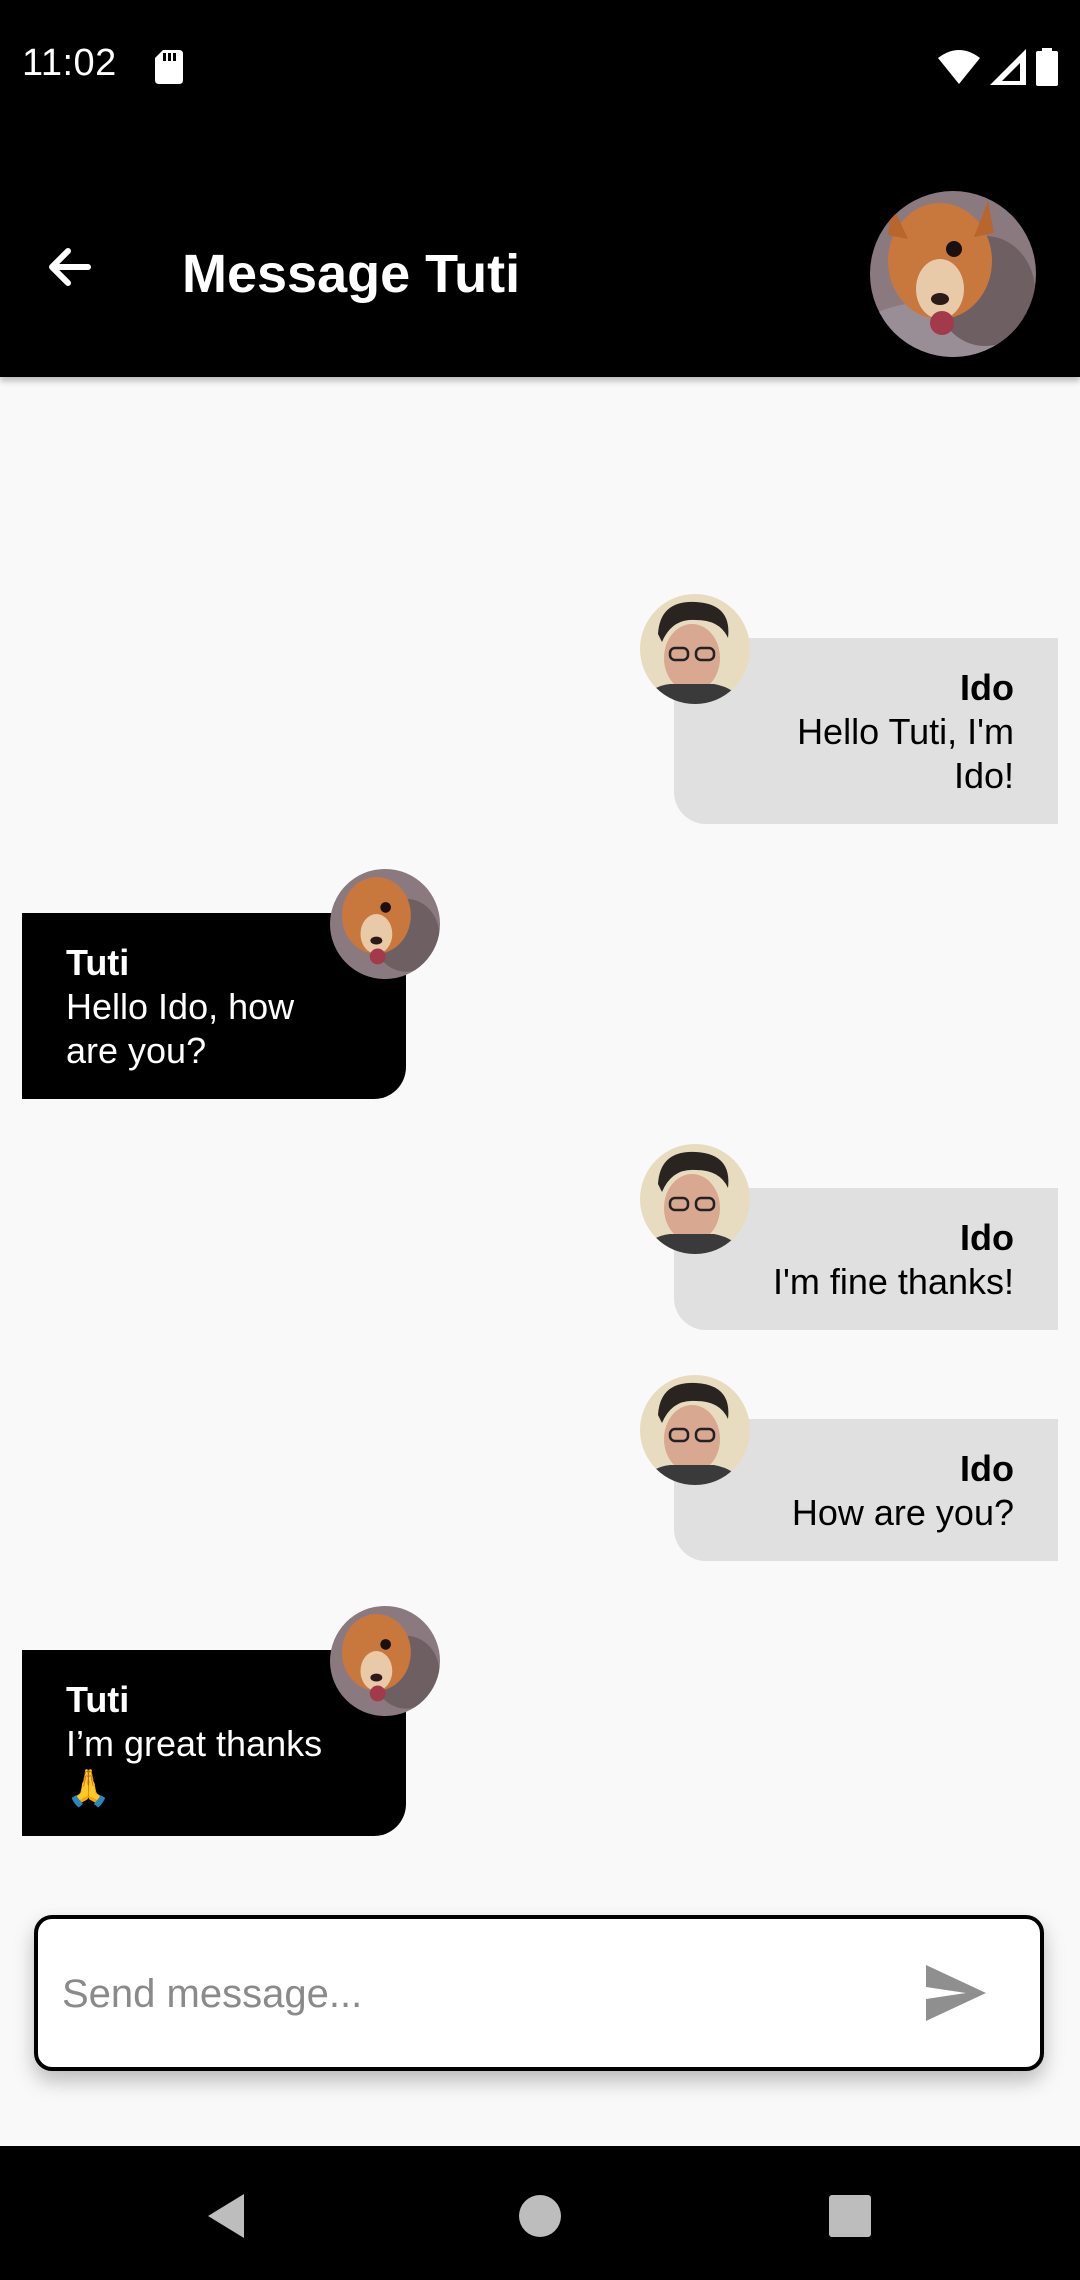  Describe the element at coordinates (194, 1765) in the screenshot. I see `message-text: I’m great thanks 🙏` at that location.